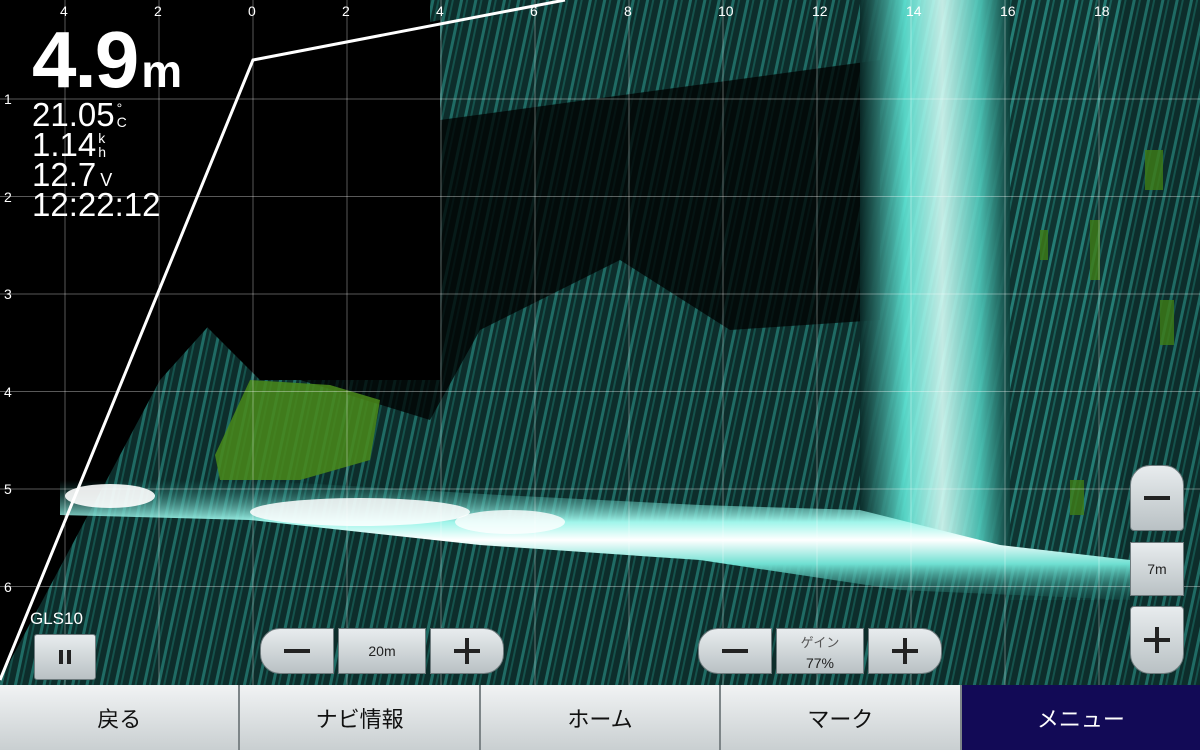 The width and height of the screenshot is (1200, 750). I want to click on depth-unit: m, so click(161, 71).